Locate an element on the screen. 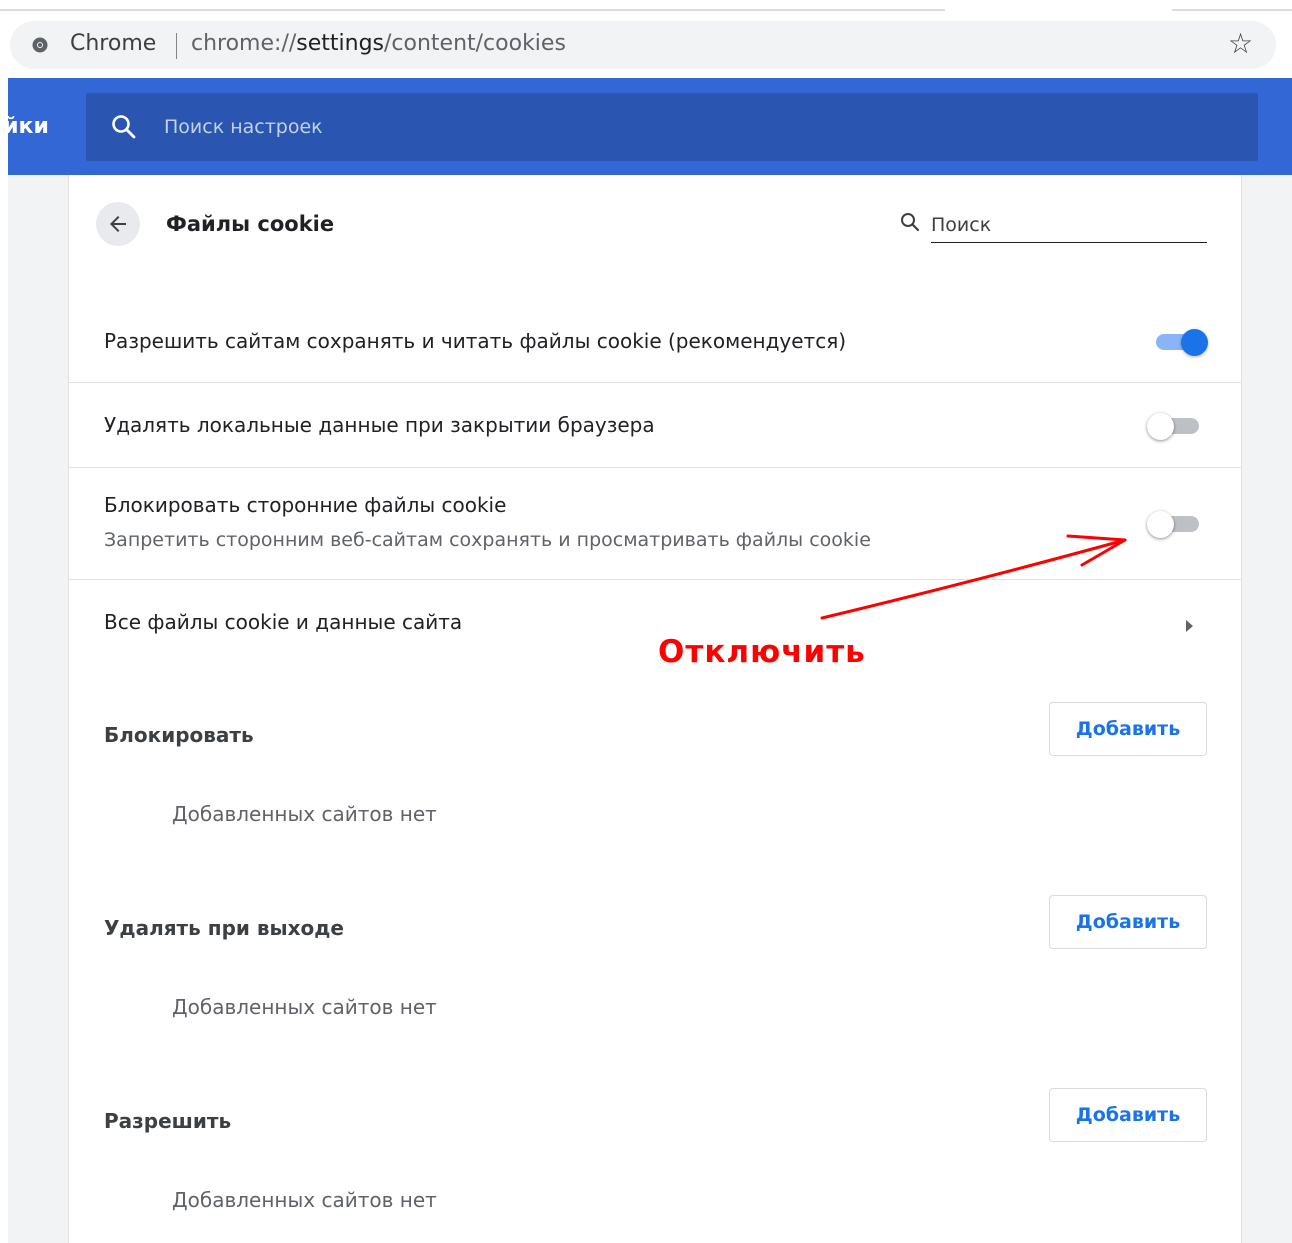 Image resolution: width=1292 pixels, height=1243 pixels. block-third-party-toggle is located at coordinates (1175, 523).